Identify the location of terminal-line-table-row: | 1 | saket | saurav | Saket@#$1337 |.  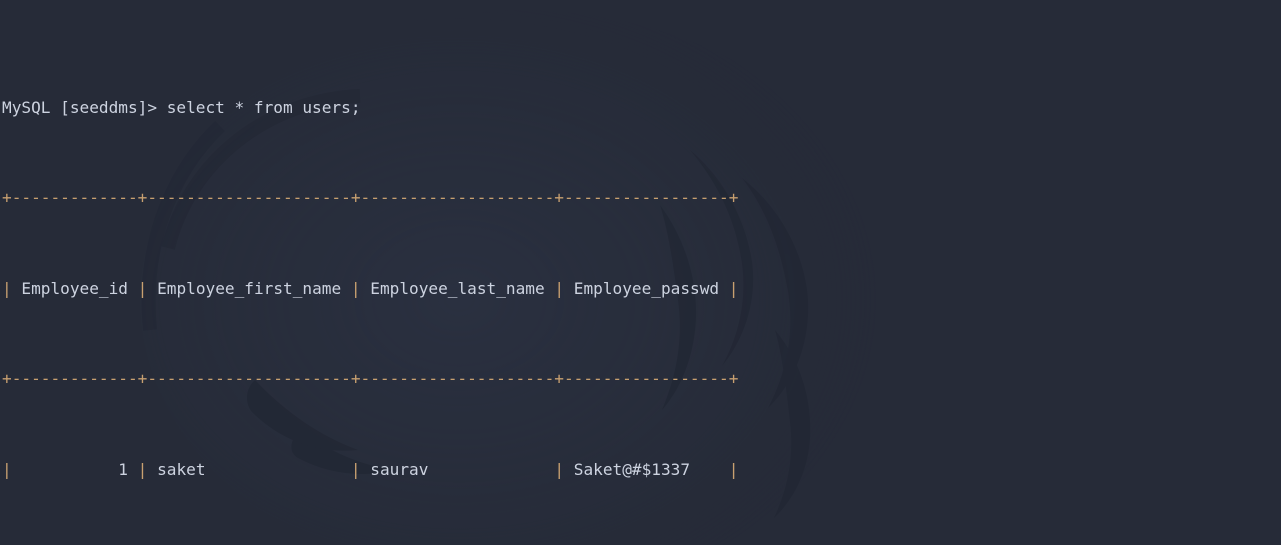
(370, 469).